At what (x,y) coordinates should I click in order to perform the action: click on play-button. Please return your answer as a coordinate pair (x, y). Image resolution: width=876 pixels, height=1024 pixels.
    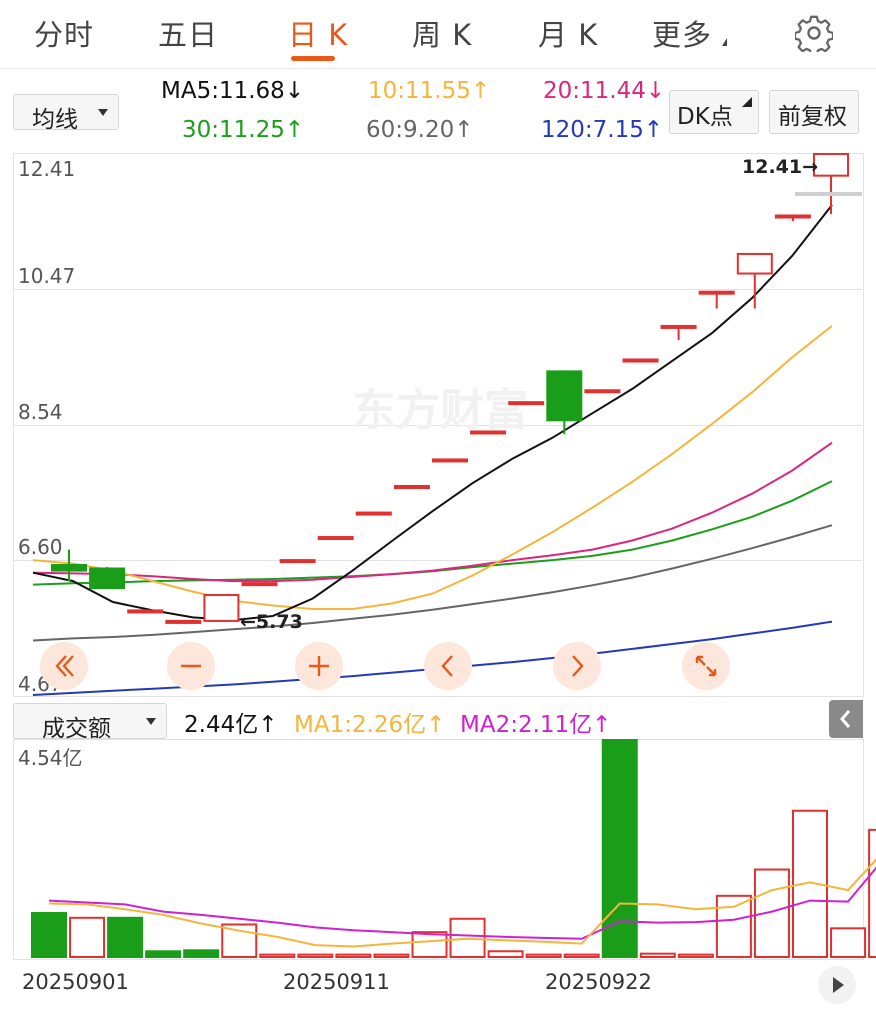
    Looking at the image, I should click on (837, 985).